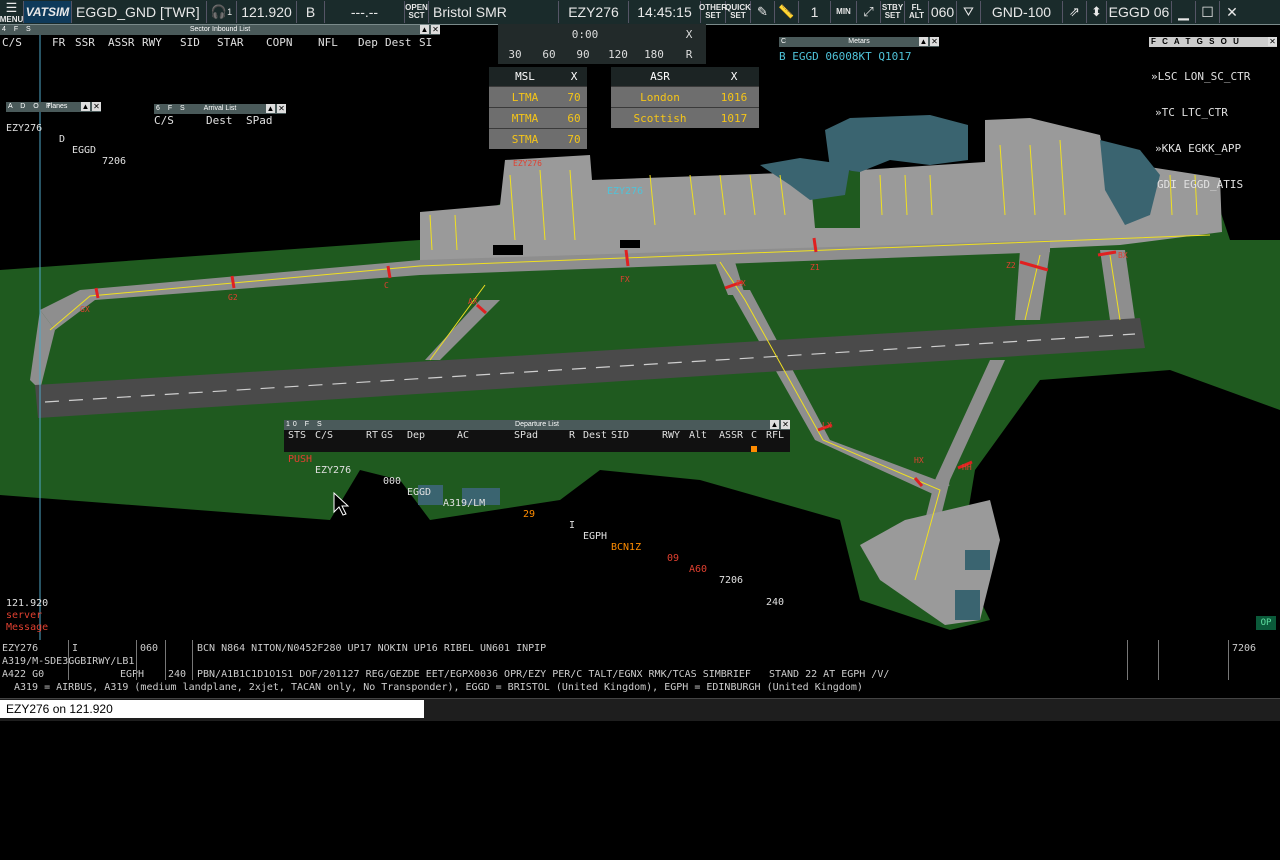  I want to click on wind-button: ⬍, so click(1097, 12).